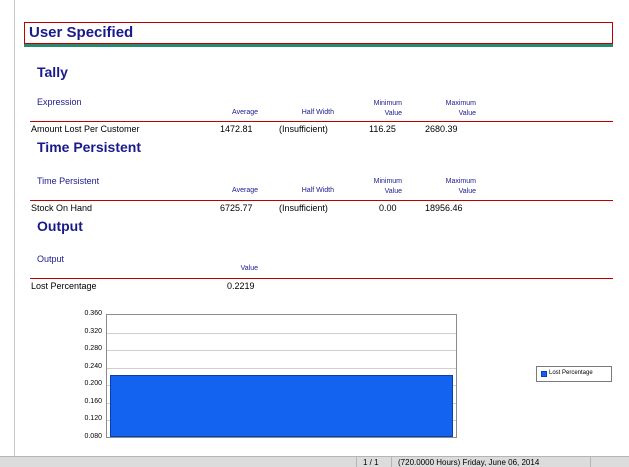  I want to click on status-page: 1 / 1, so click(371, 462).